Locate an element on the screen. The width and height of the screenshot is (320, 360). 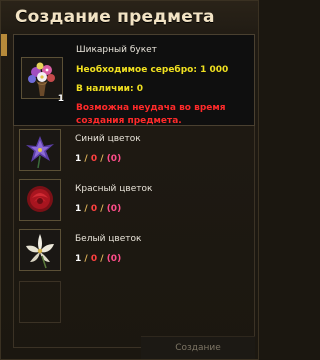
empty-ingredient-slot is located at coordinates (40, 302).